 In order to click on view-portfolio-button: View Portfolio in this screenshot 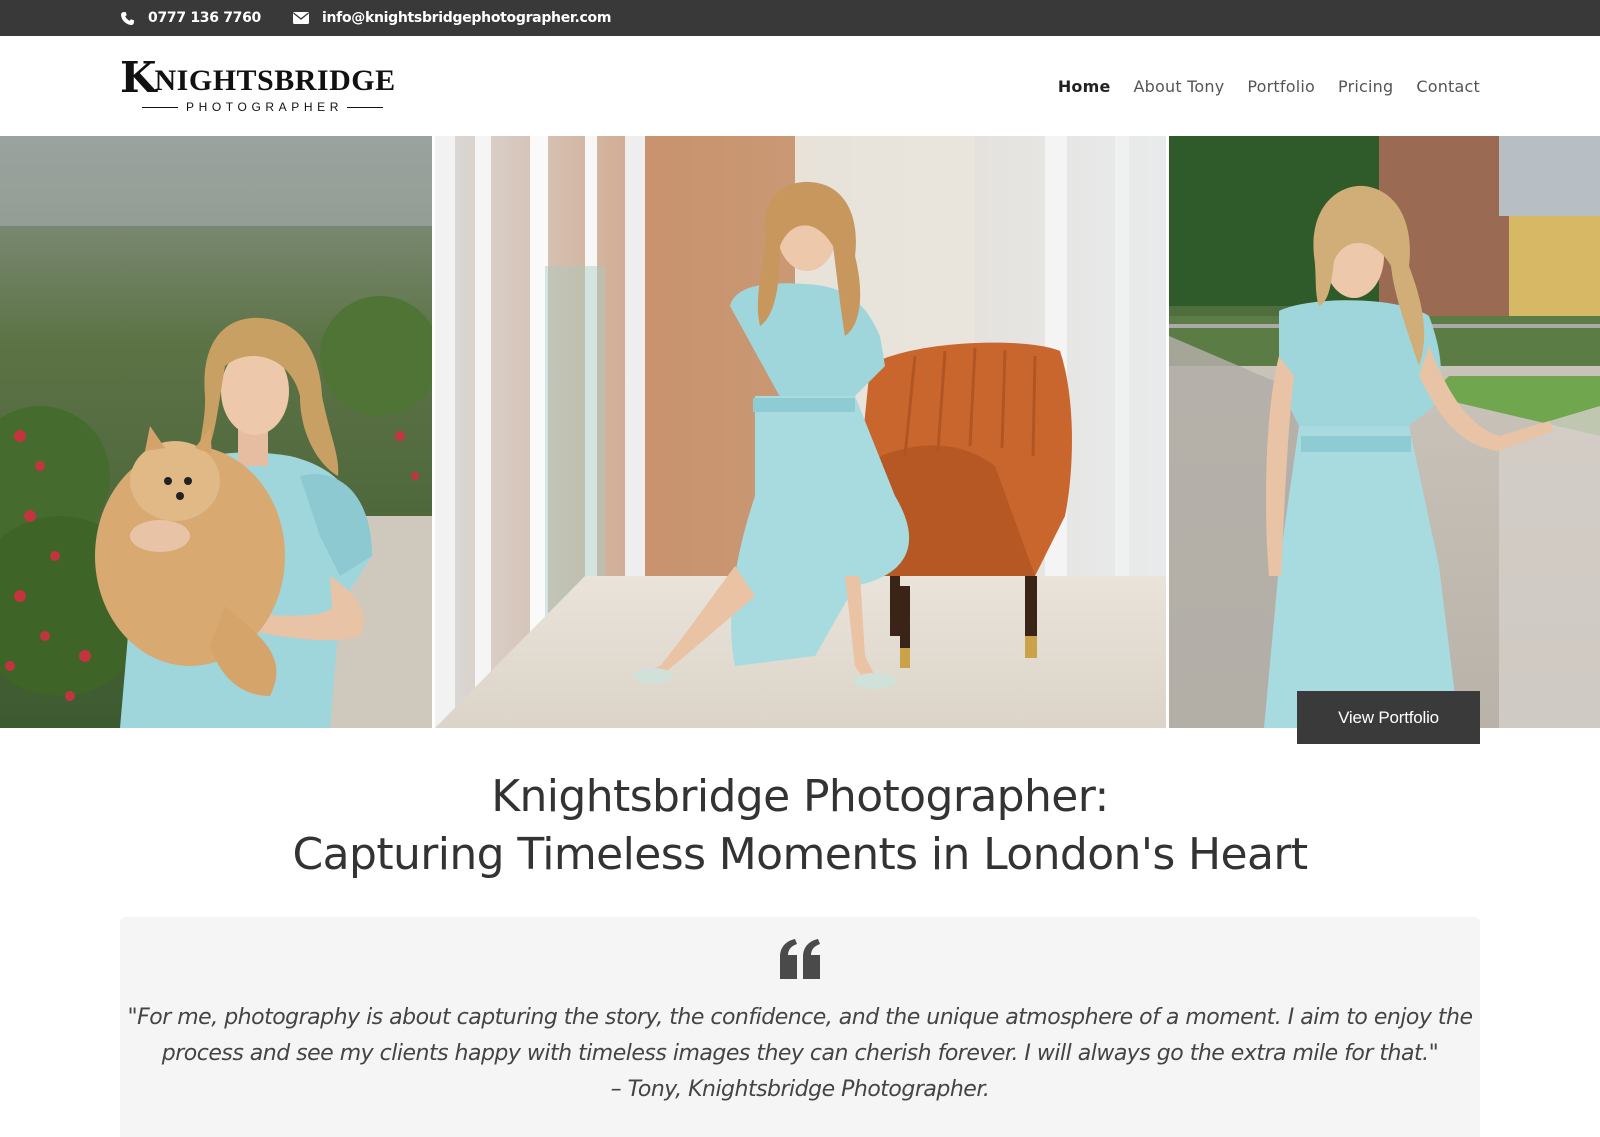, I will do `click(1388, 717)`.